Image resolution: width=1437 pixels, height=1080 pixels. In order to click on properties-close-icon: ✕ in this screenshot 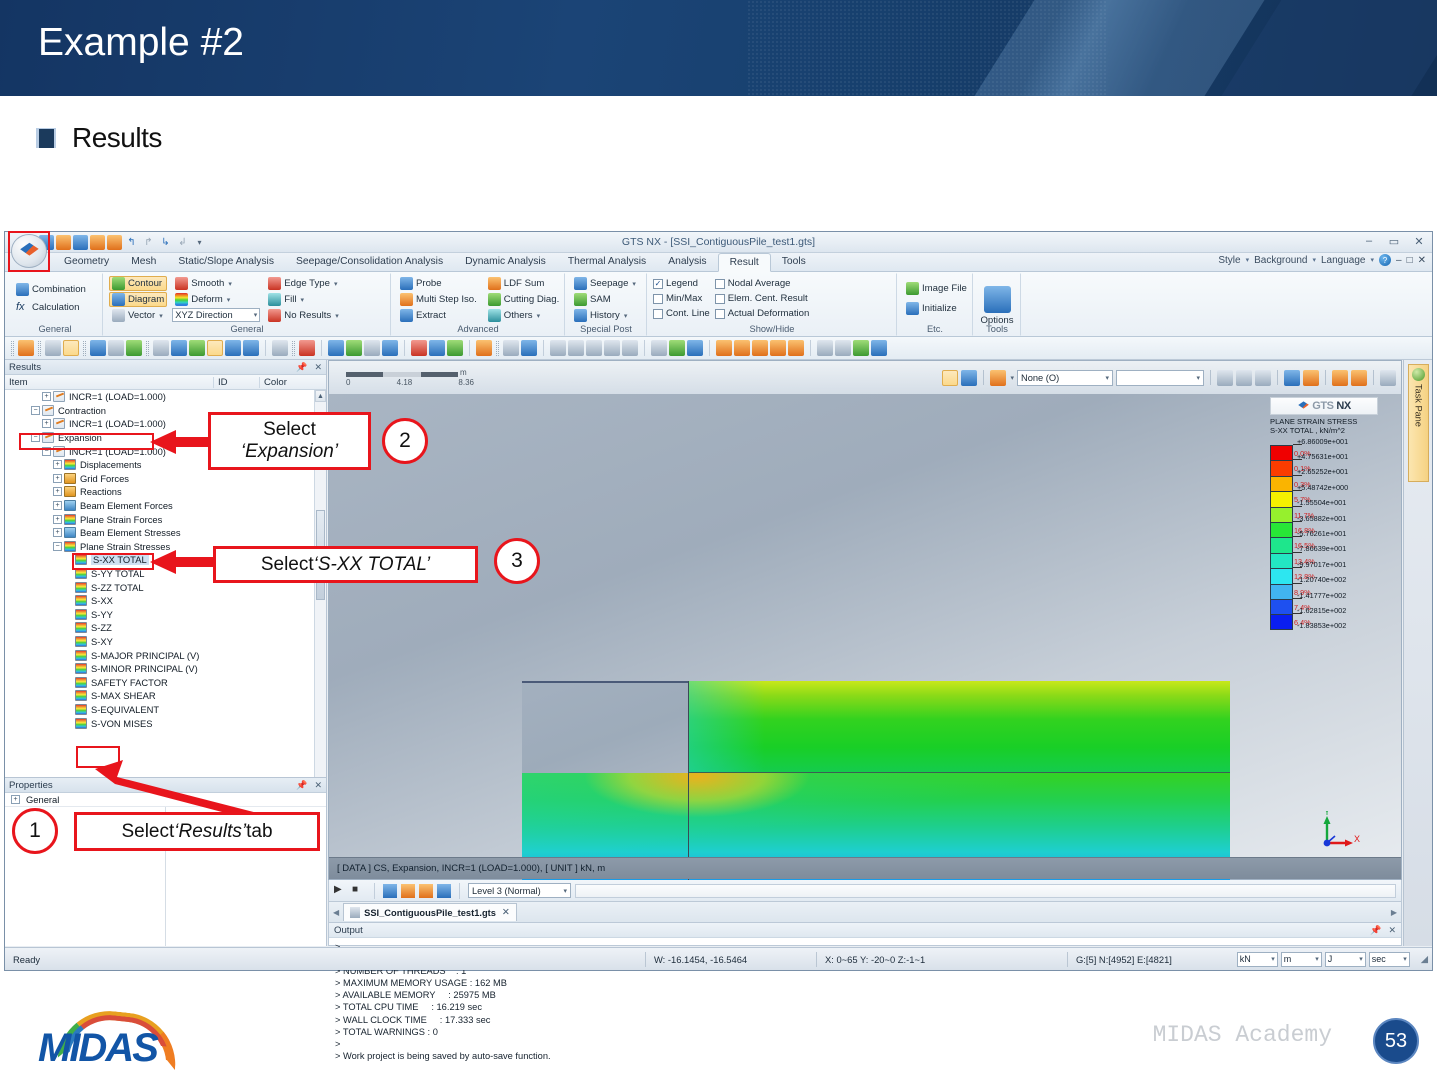, I will do `click(318, 785)`.